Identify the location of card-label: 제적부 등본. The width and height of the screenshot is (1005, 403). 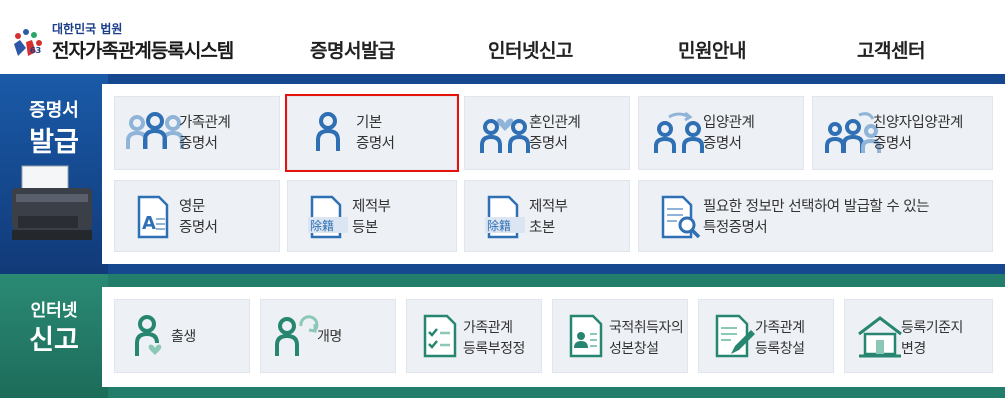
(371, 217).